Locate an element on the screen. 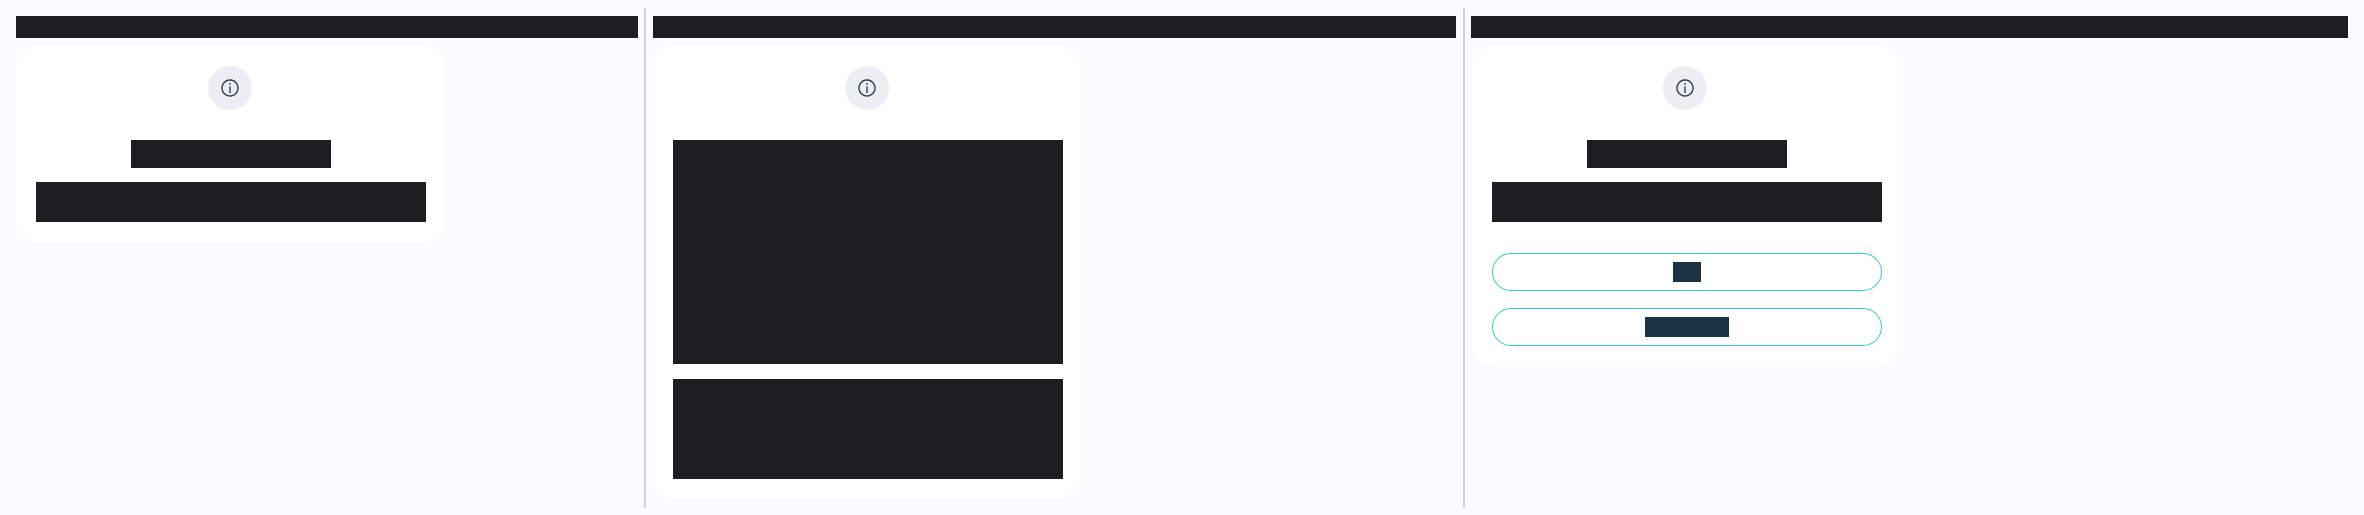 Image resolution: width=2364 pixels, height=515 pixels. panel-1-dialog-card is located at coordinates (230, 144).